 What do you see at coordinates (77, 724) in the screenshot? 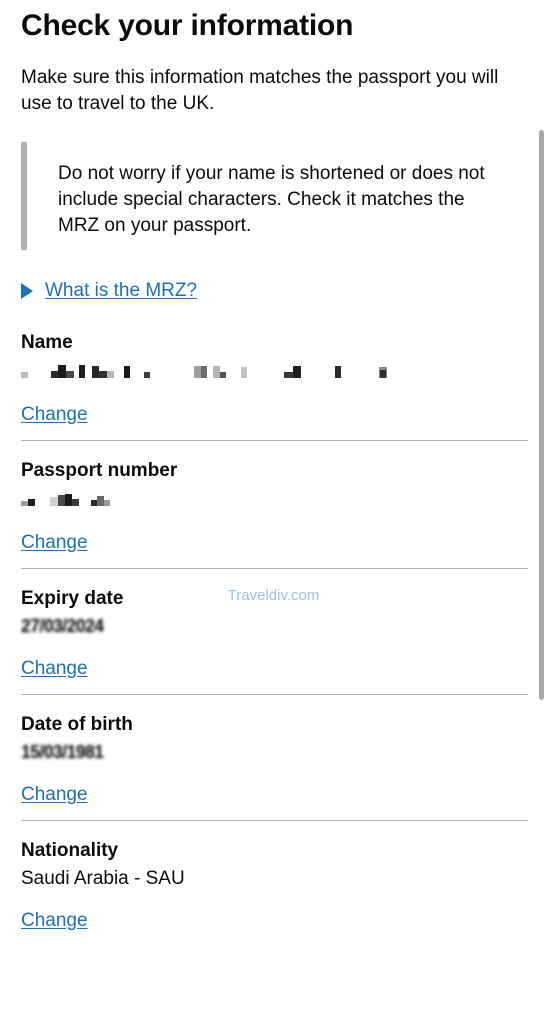
I see `summary-key-date-of-birth: Date of birth` at bounding box center [77, 724].